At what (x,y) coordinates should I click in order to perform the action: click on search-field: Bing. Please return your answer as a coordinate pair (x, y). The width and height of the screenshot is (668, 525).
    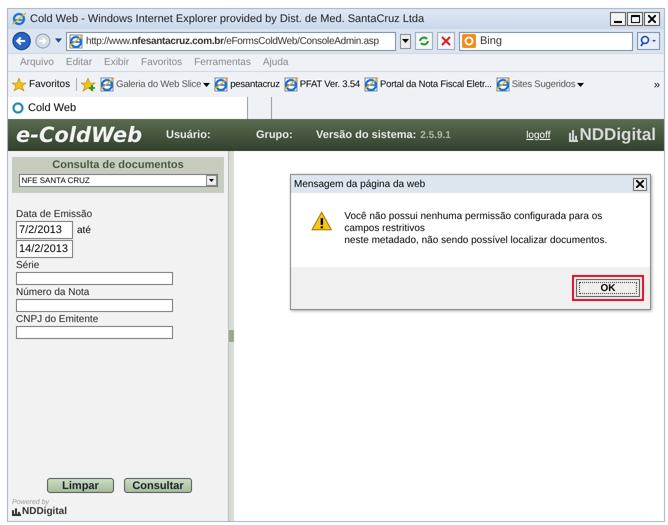
    Looking at the image, I should click on (545, 41).